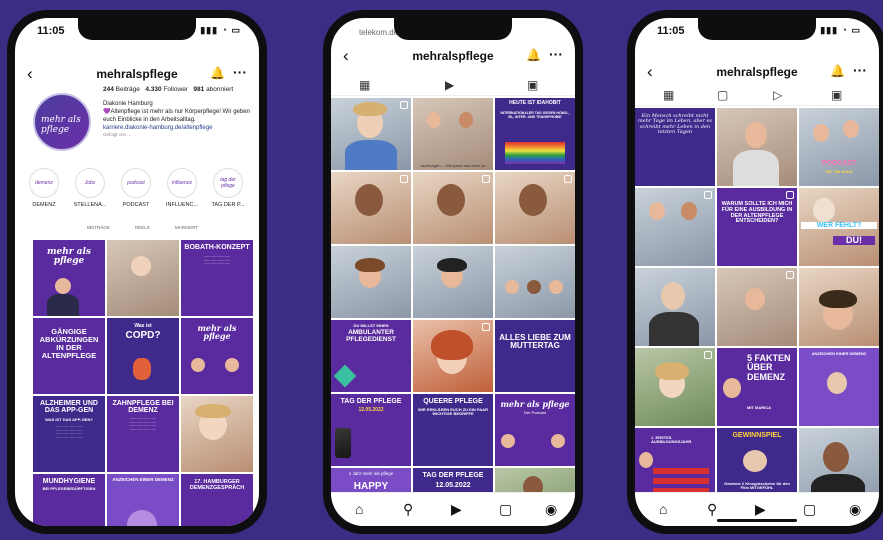 This screenshot has width=883, height=540. I want to click on posts-label: Beiträge, so click(127, 89).